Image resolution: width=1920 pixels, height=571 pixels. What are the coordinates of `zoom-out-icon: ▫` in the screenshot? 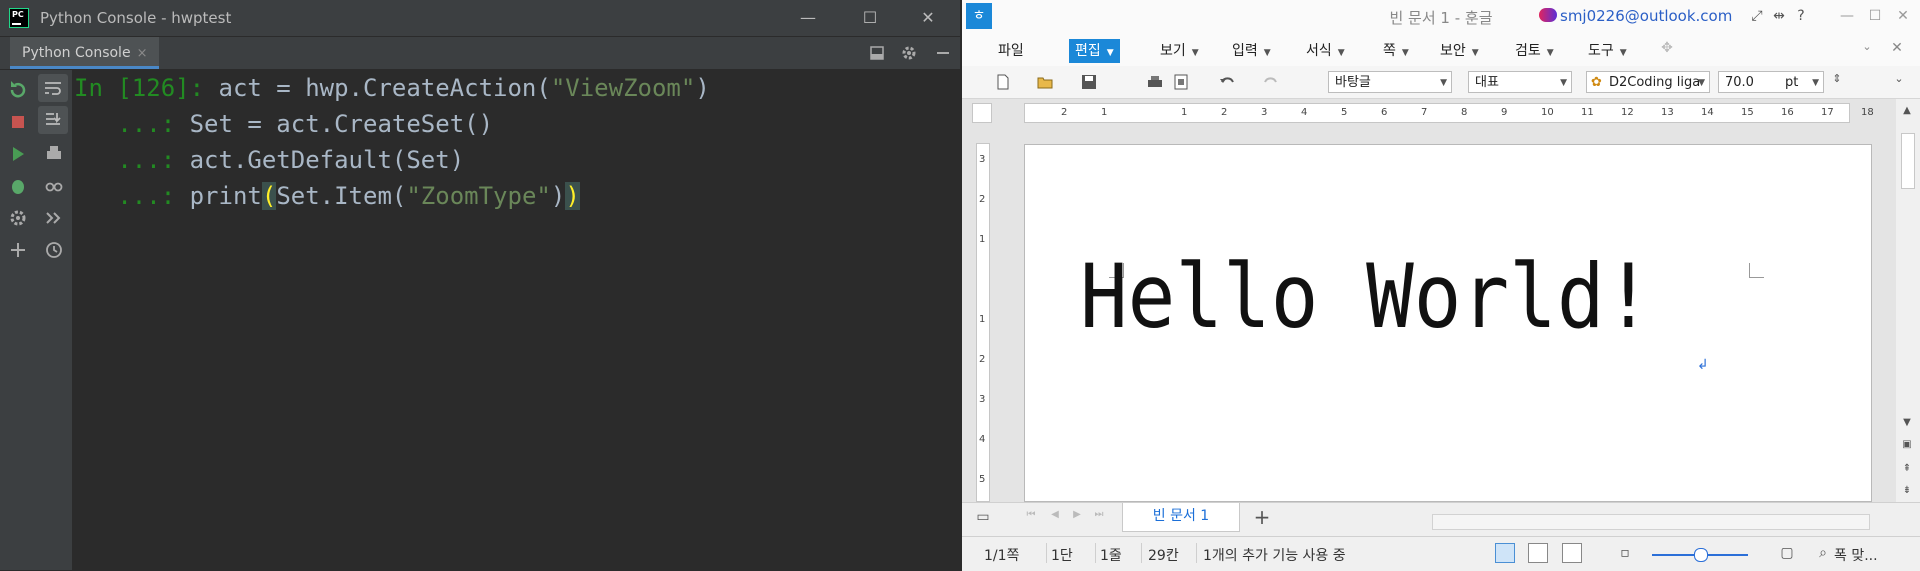 It's located at (1625, 553).